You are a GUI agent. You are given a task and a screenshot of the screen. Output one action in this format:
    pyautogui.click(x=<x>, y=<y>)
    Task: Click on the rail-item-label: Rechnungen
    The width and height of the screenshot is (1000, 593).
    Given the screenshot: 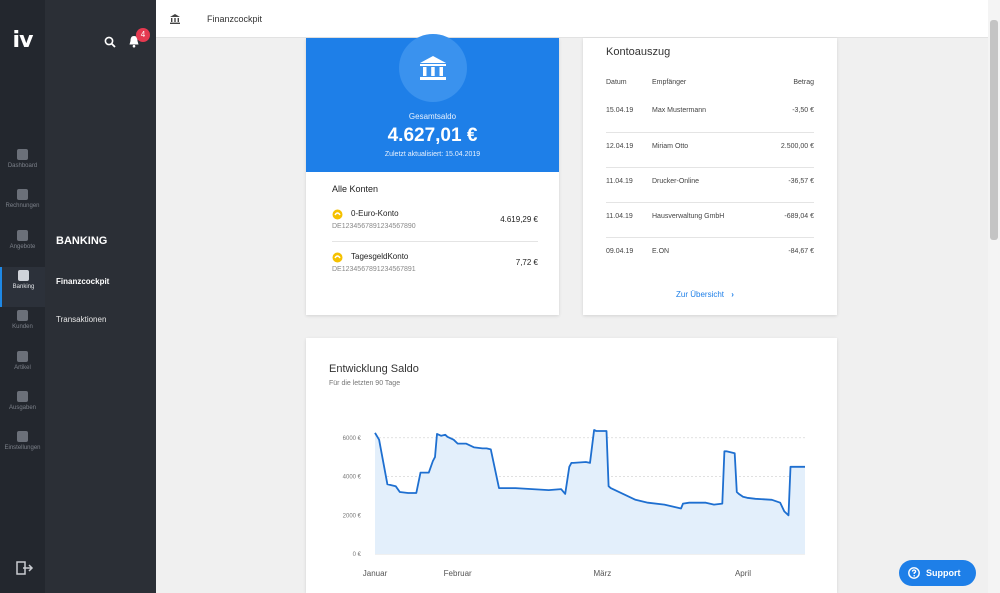 What is the action you would take?
    pyautogui.click(x=22, y=206)
    